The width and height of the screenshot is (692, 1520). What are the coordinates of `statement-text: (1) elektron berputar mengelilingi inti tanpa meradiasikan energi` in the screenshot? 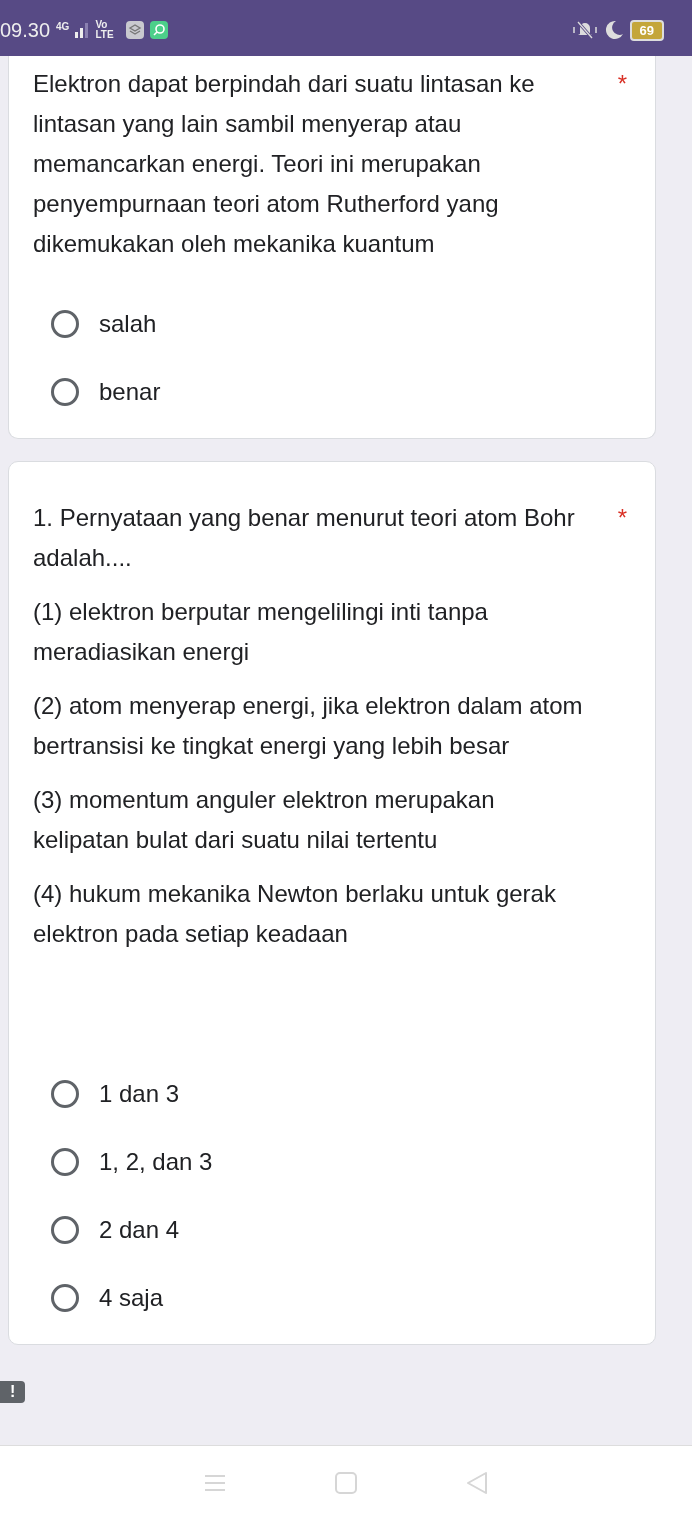 It's located at (261, 632).